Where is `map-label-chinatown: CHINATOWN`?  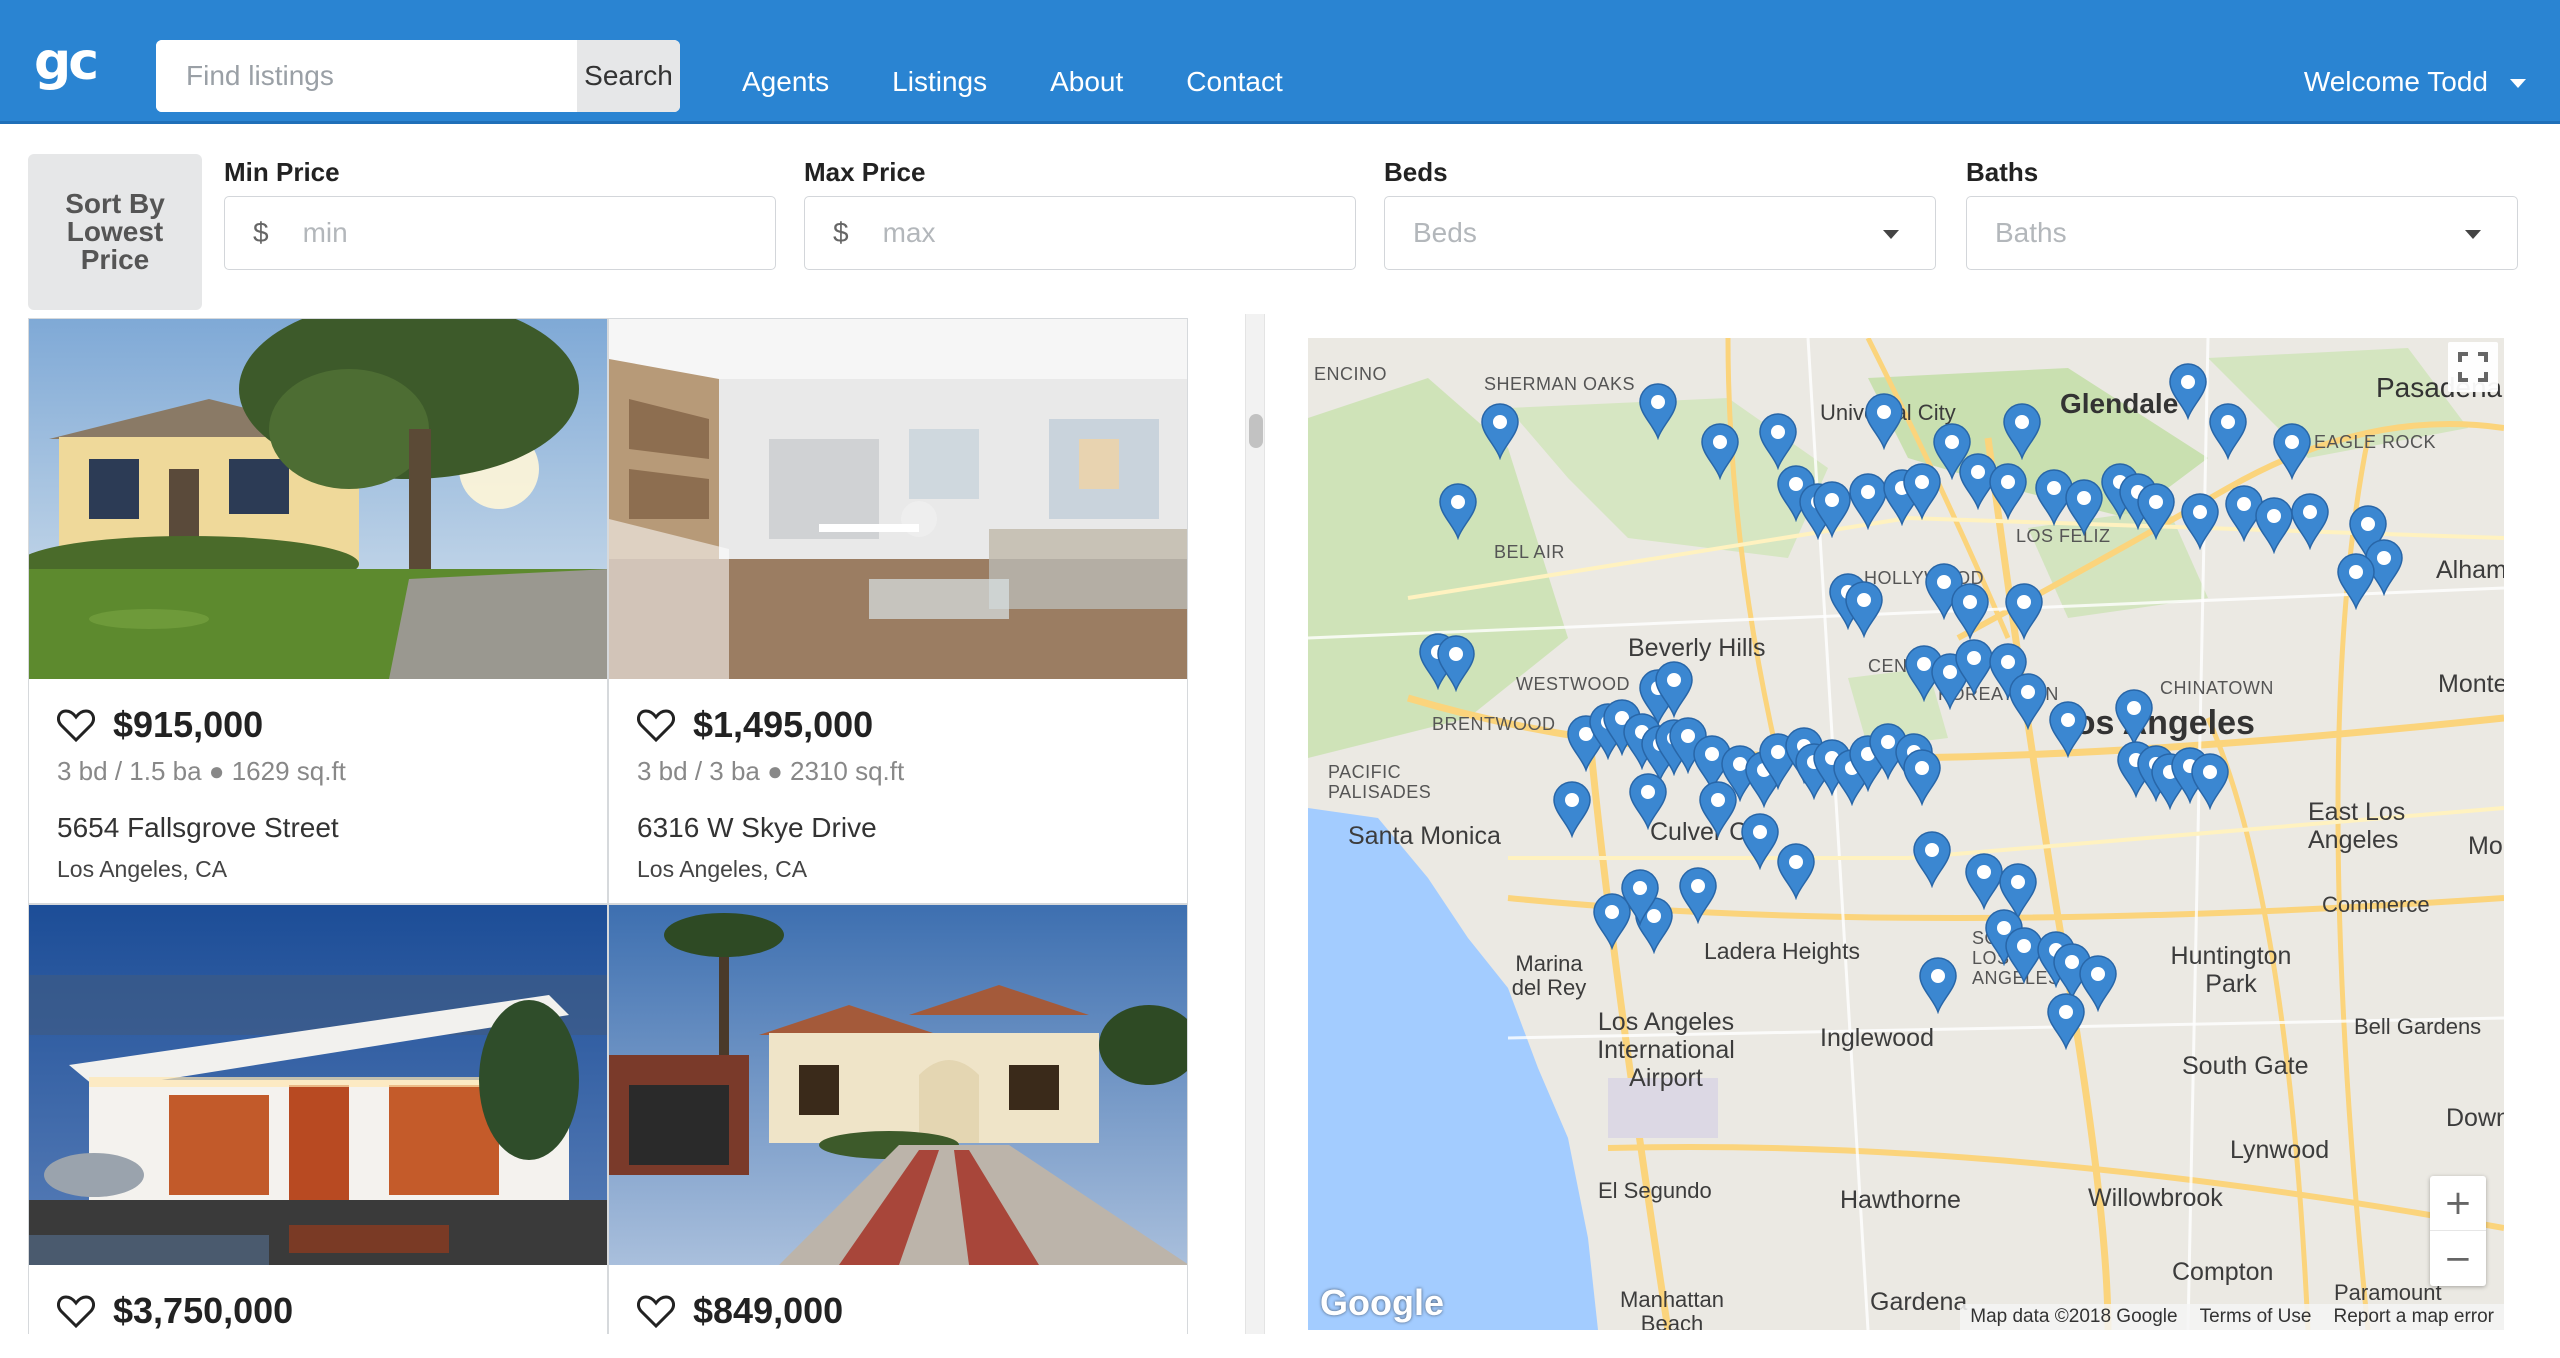
map-label-chinatown: CHINATOWN is located at coordinates (2217, 688).